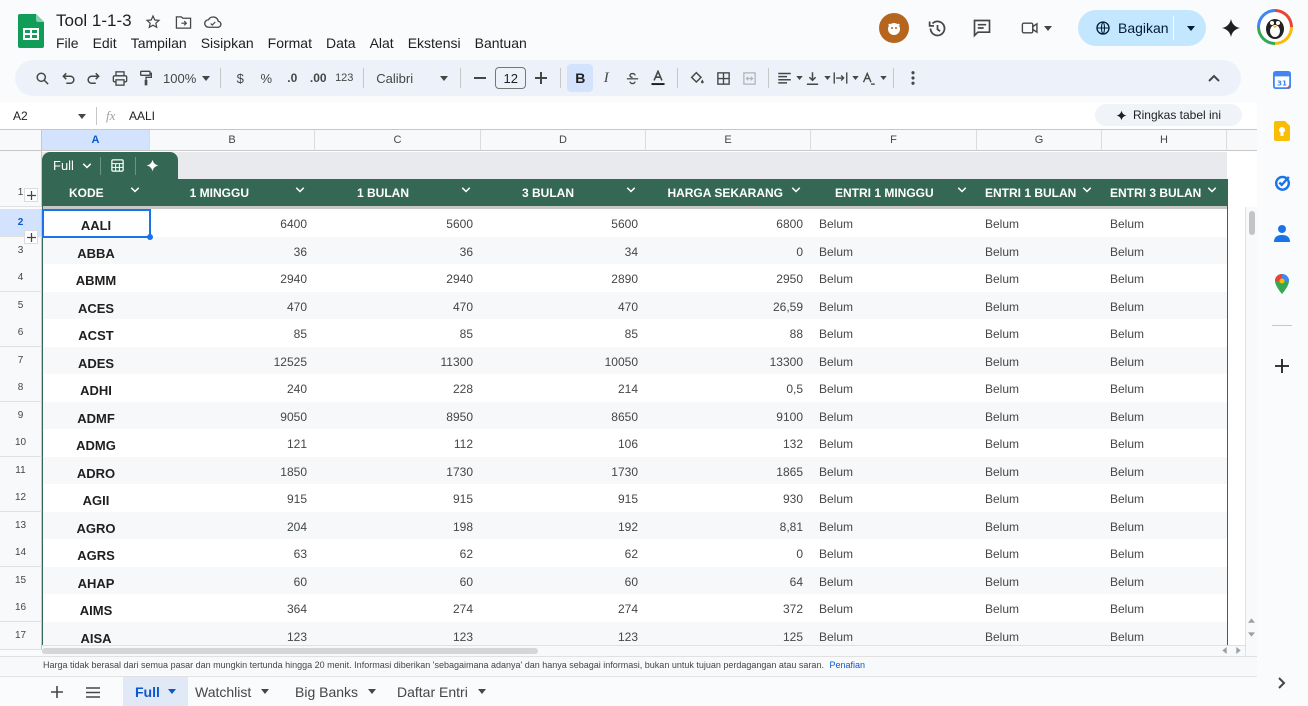  Describe the element at coordinates (541, 78) in the screenshot. I see `font-size-increase-button` at that location.